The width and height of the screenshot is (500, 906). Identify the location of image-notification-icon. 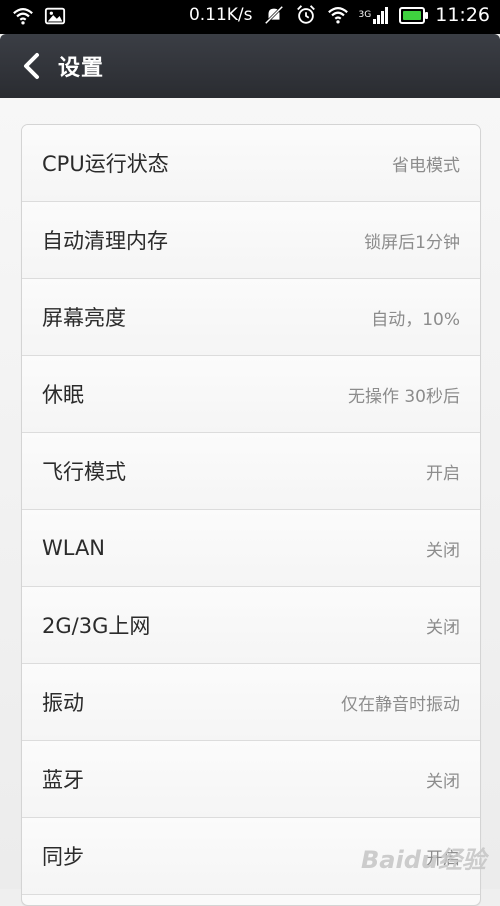
(55, 16).